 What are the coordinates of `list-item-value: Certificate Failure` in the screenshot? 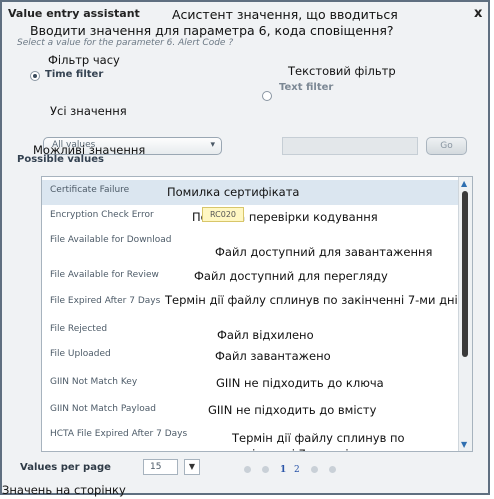 It's located at (90, 190).